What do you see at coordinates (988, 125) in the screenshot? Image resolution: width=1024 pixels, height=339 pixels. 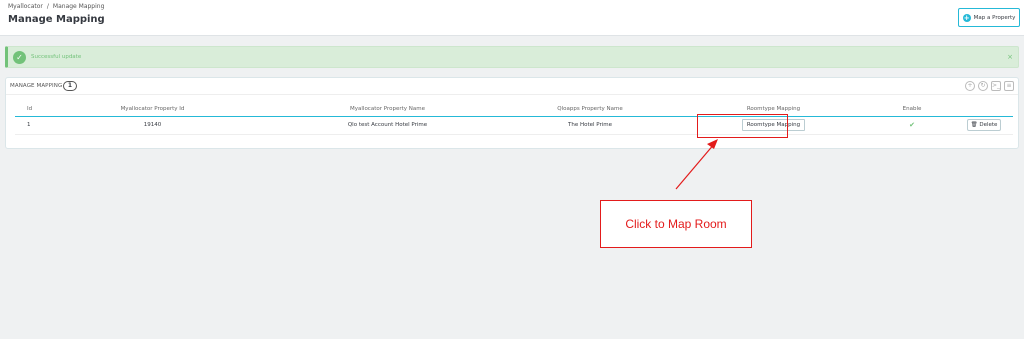 I see `delete-label: Delete` at bounding box center [988, 125].